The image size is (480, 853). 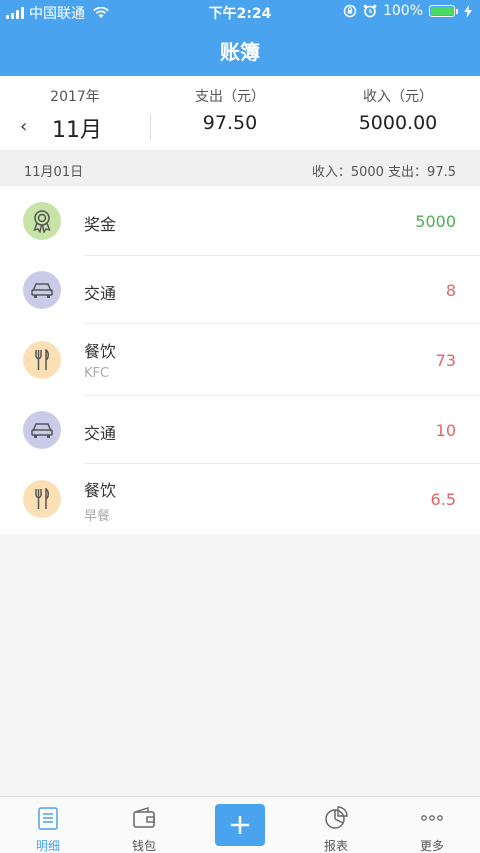 I want to click on year-label: 2017年, so click(x=75, y=97).